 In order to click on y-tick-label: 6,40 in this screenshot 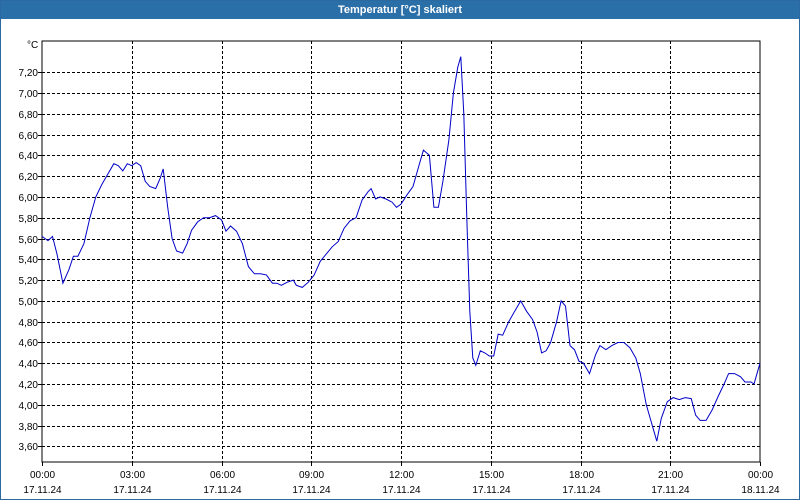, I will do `click(29, 156)`.